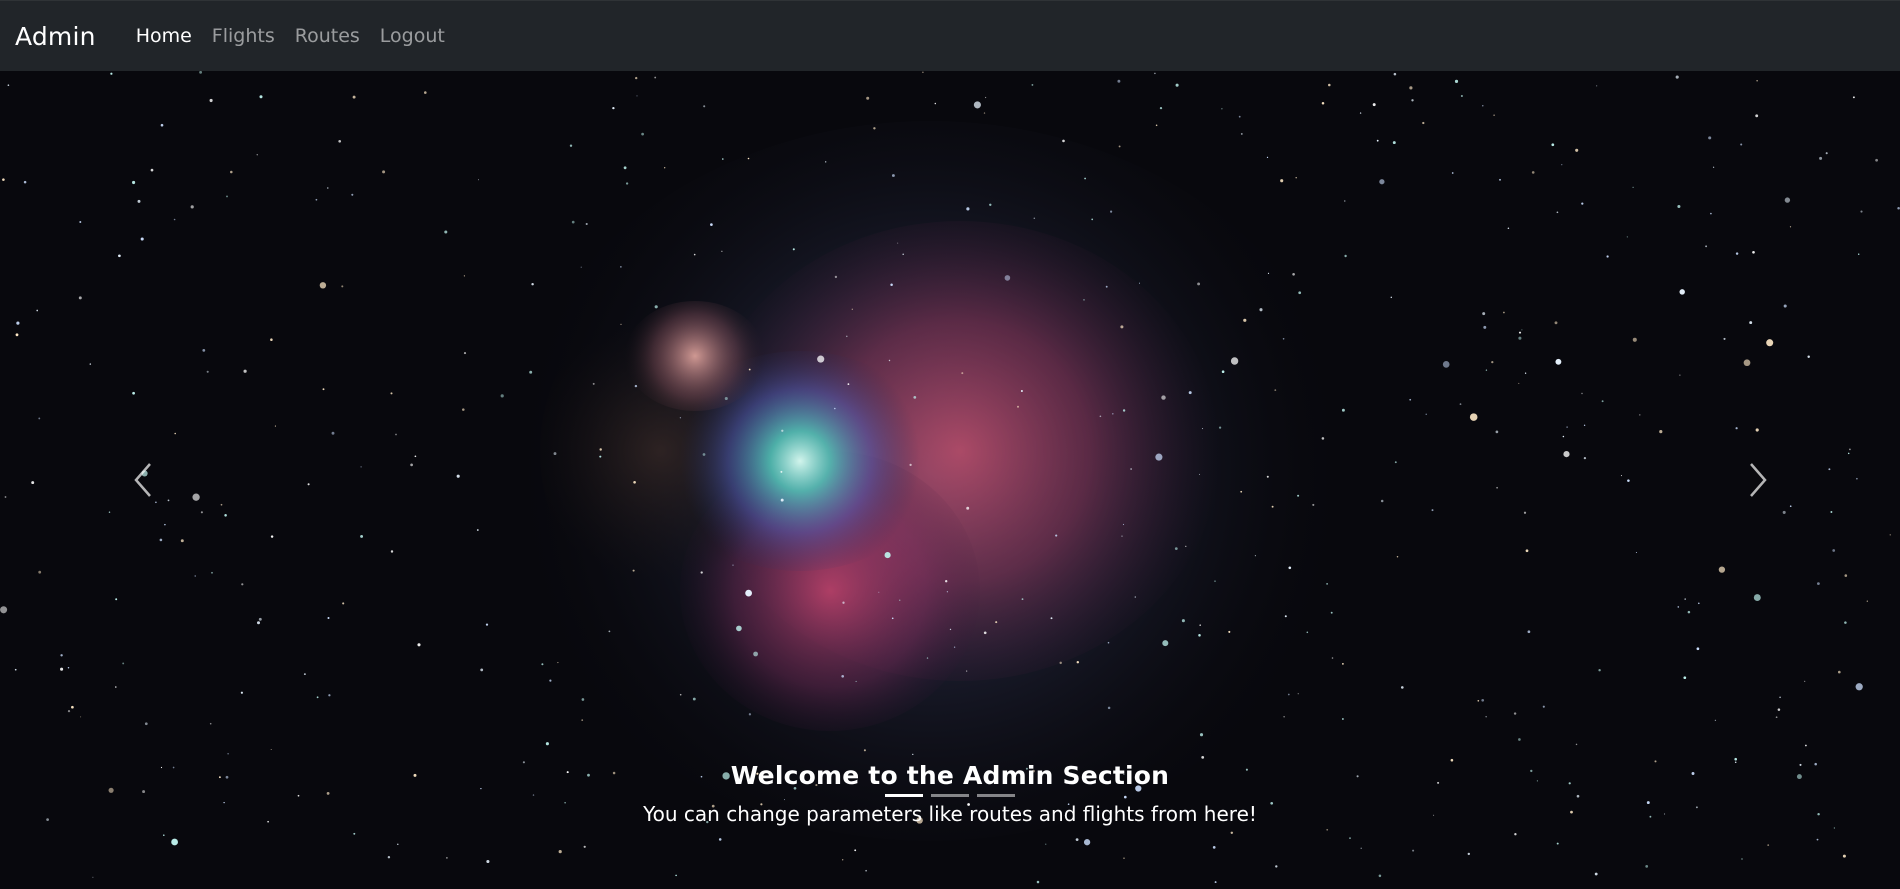 Image resolution: width=1900 pixels, height=889 pixels. What do you see at coordinates (55, 36) in the screenshot?
I see `brand-logo: Admin` at bounding box center [55, 36].